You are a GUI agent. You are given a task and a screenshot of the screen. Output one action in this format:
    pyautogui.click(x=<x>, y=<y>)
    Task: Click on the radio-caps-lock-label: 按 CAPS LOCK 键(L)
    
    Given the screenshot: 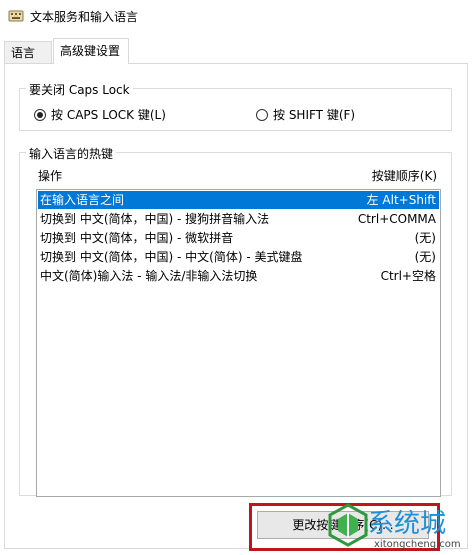 What is the action you would take?
    pyautogui.click(x=108, y=115)
    